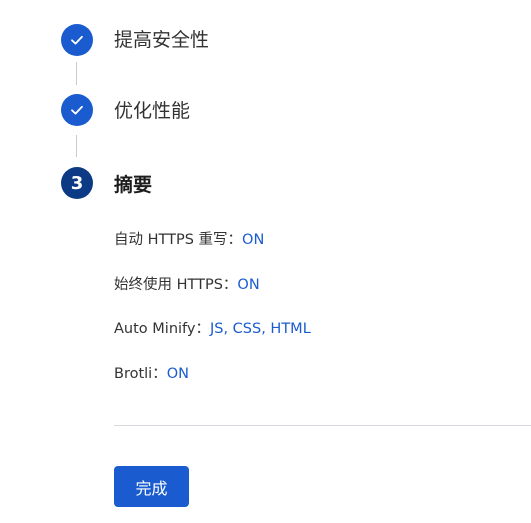 This screenshot has height=523, width=531. Describe the element at coordinates (77, 183) in the screenshot. I see `step-3-current-indicator: 3` at that location.